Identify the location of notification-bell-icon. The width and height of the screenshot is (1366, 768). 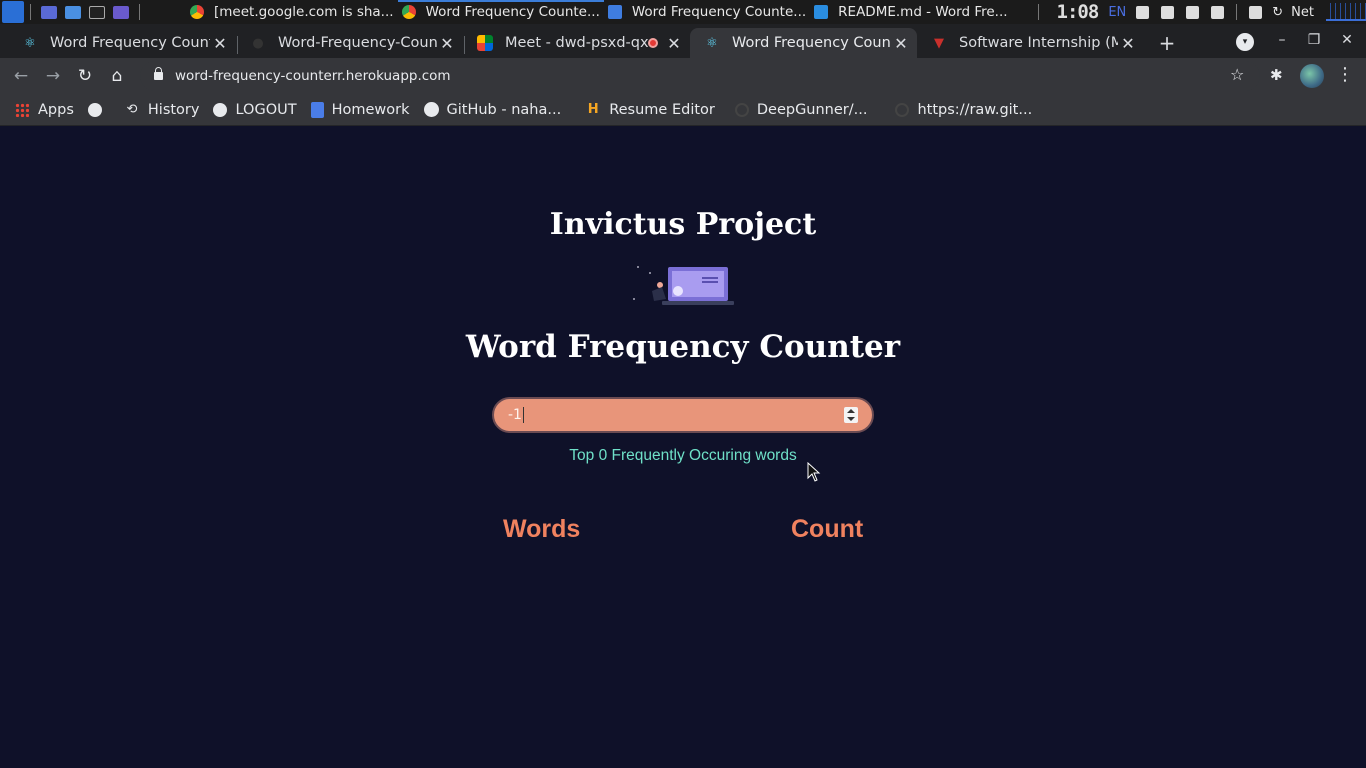
(1193, 12).